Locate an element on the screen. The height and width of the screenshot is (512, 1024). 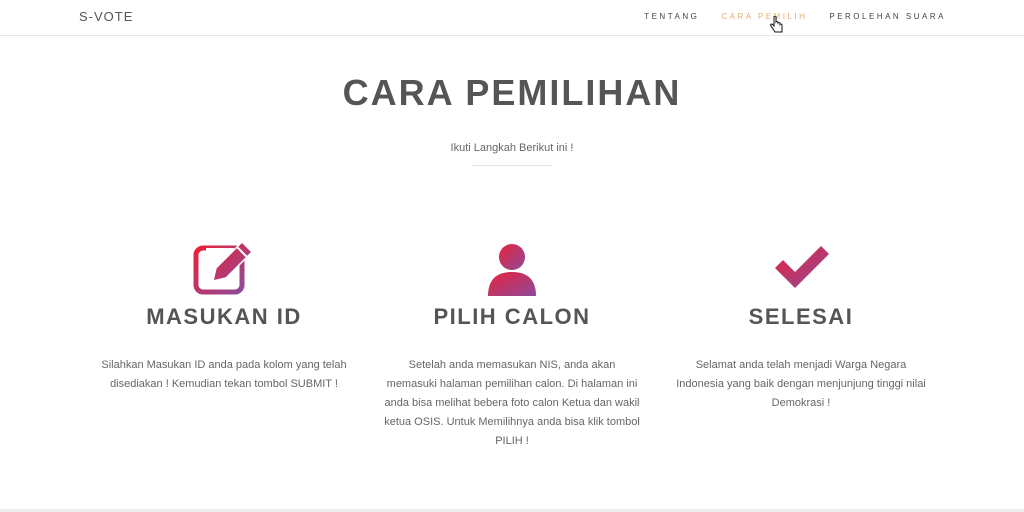
step-title: PILIH CALON is located at coordinates (512, 316).